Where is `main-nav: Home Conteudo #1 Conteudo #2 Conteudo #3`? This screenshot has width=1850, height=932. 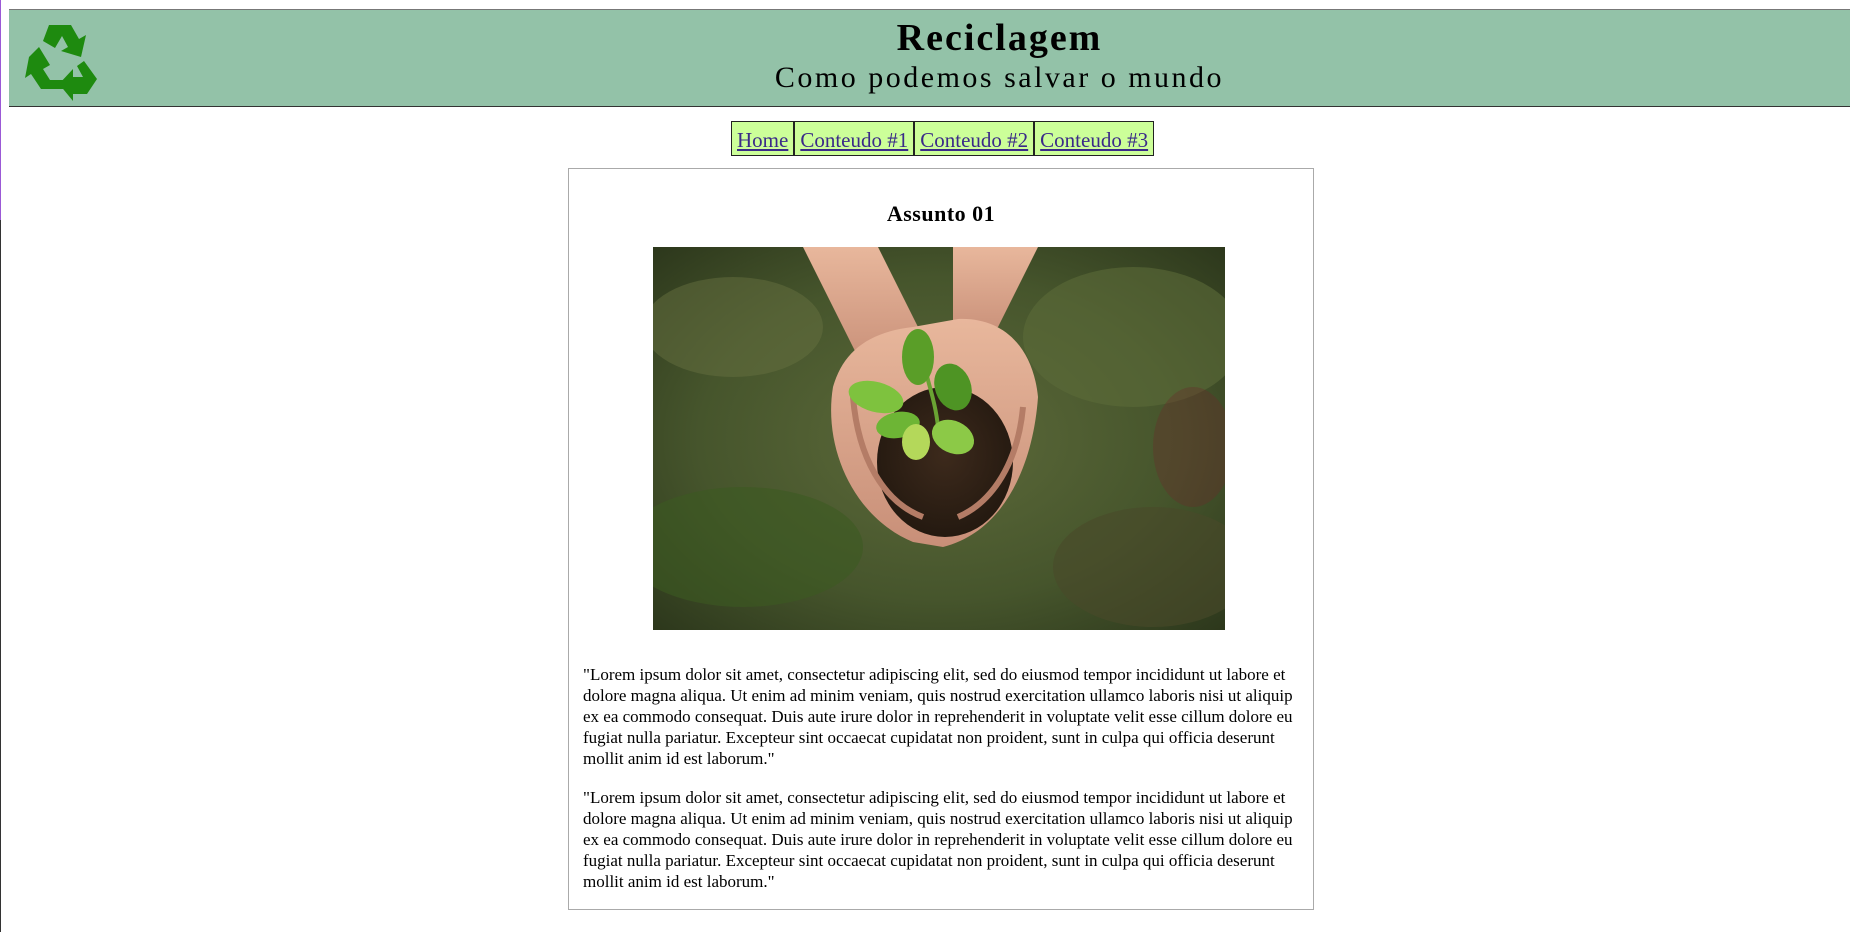
main-nav: Home Conteudo #1 Conteudo #2 Conteudo #3 is located at coordinates (943, 138).